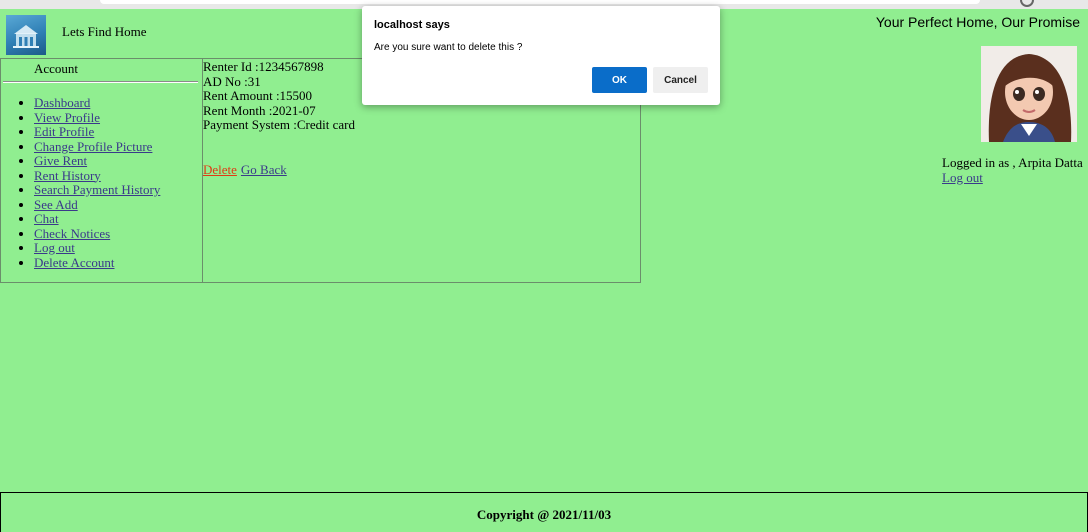 The image size is (1088, 532). I want to click on sidebar-item-check-notices: Check Notices, so click(97, 234).